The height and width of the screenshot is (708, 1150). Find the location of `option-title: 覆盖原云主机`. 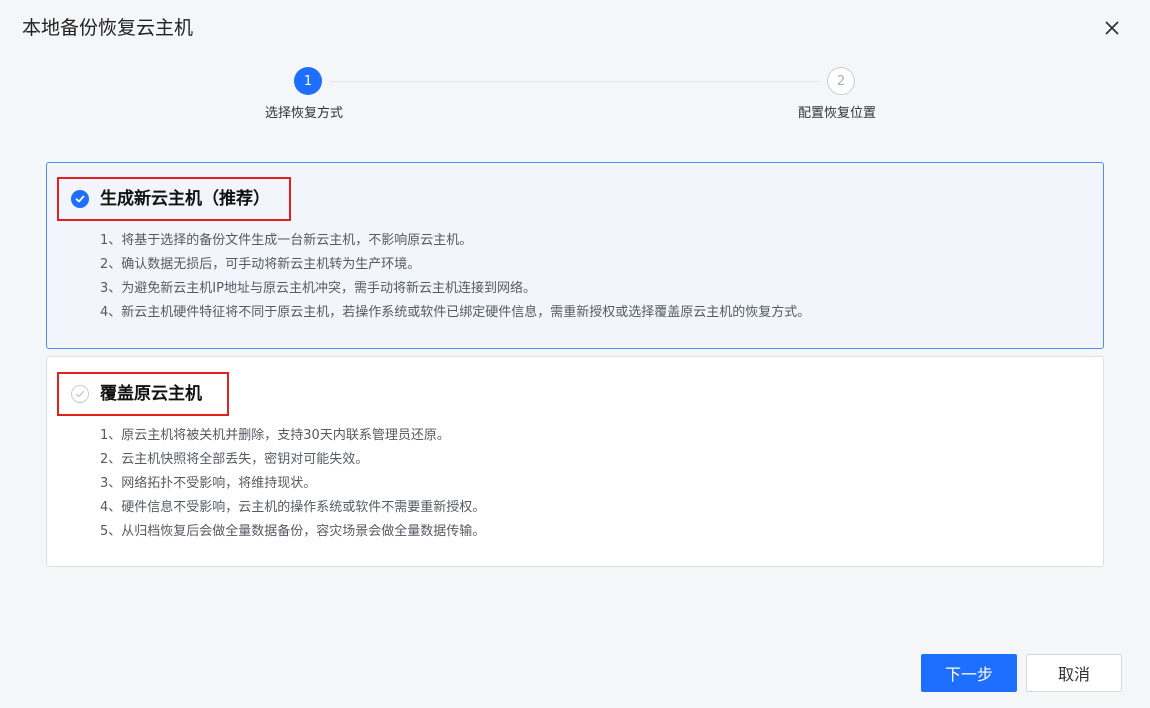

option-title: 覆盖原云主机 is located at coordinates (151, 394).